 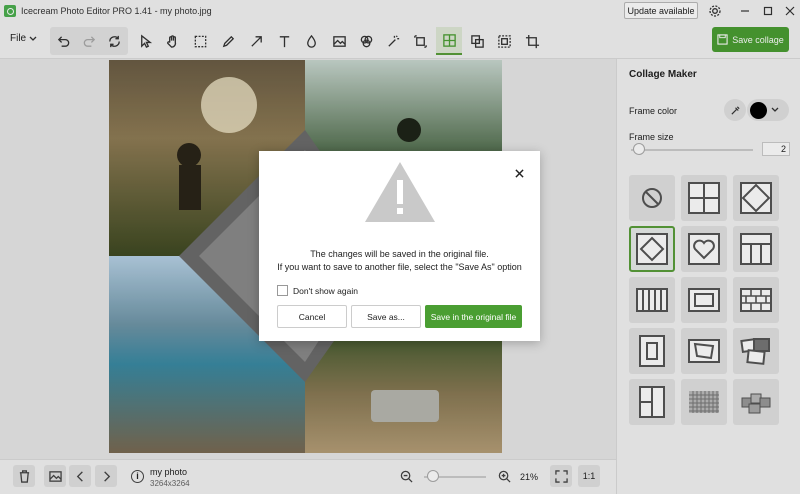 I want to click on warning-icon, so click(x=400, y=193).